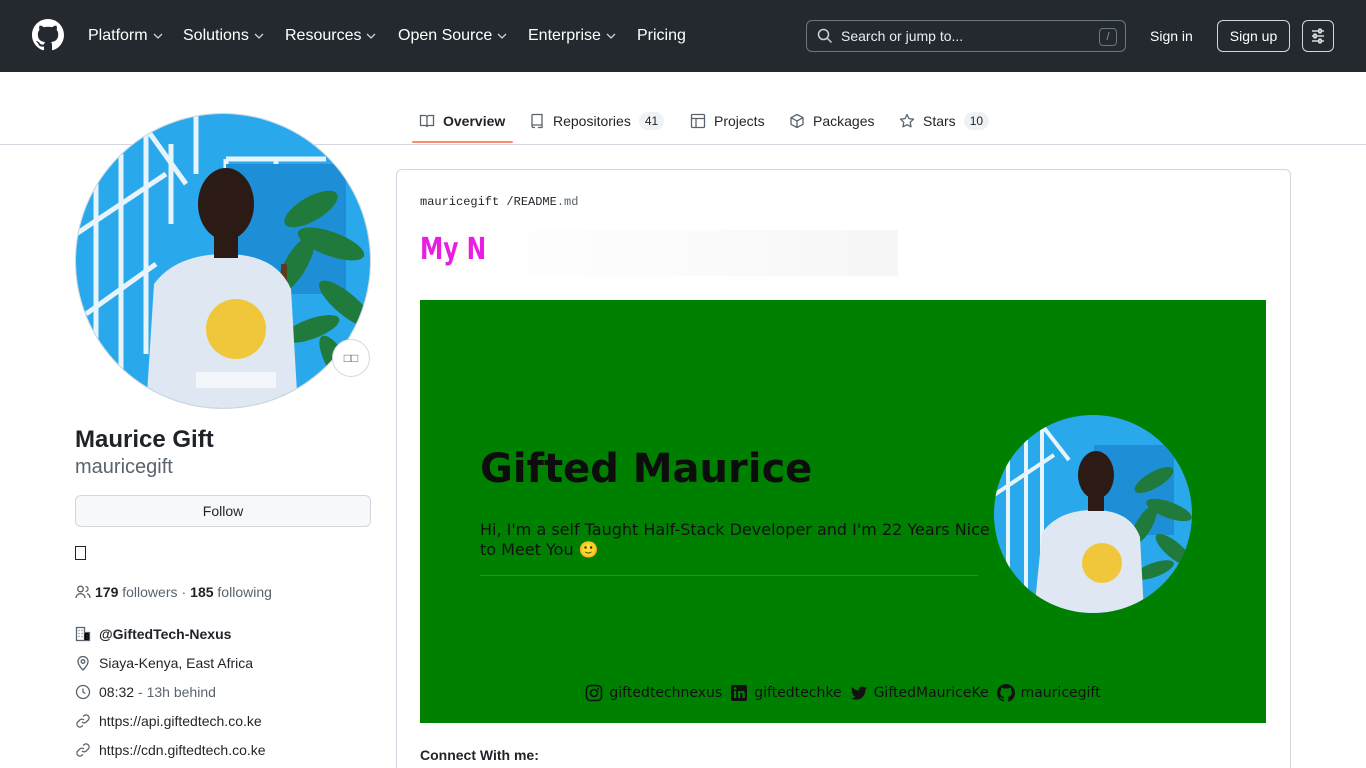 The width and height of the screenshot is (1366, 768). What do you see at coordinates (797, 121) in the screenshot?
I see `package-icon` at bounding box center [797, 121].